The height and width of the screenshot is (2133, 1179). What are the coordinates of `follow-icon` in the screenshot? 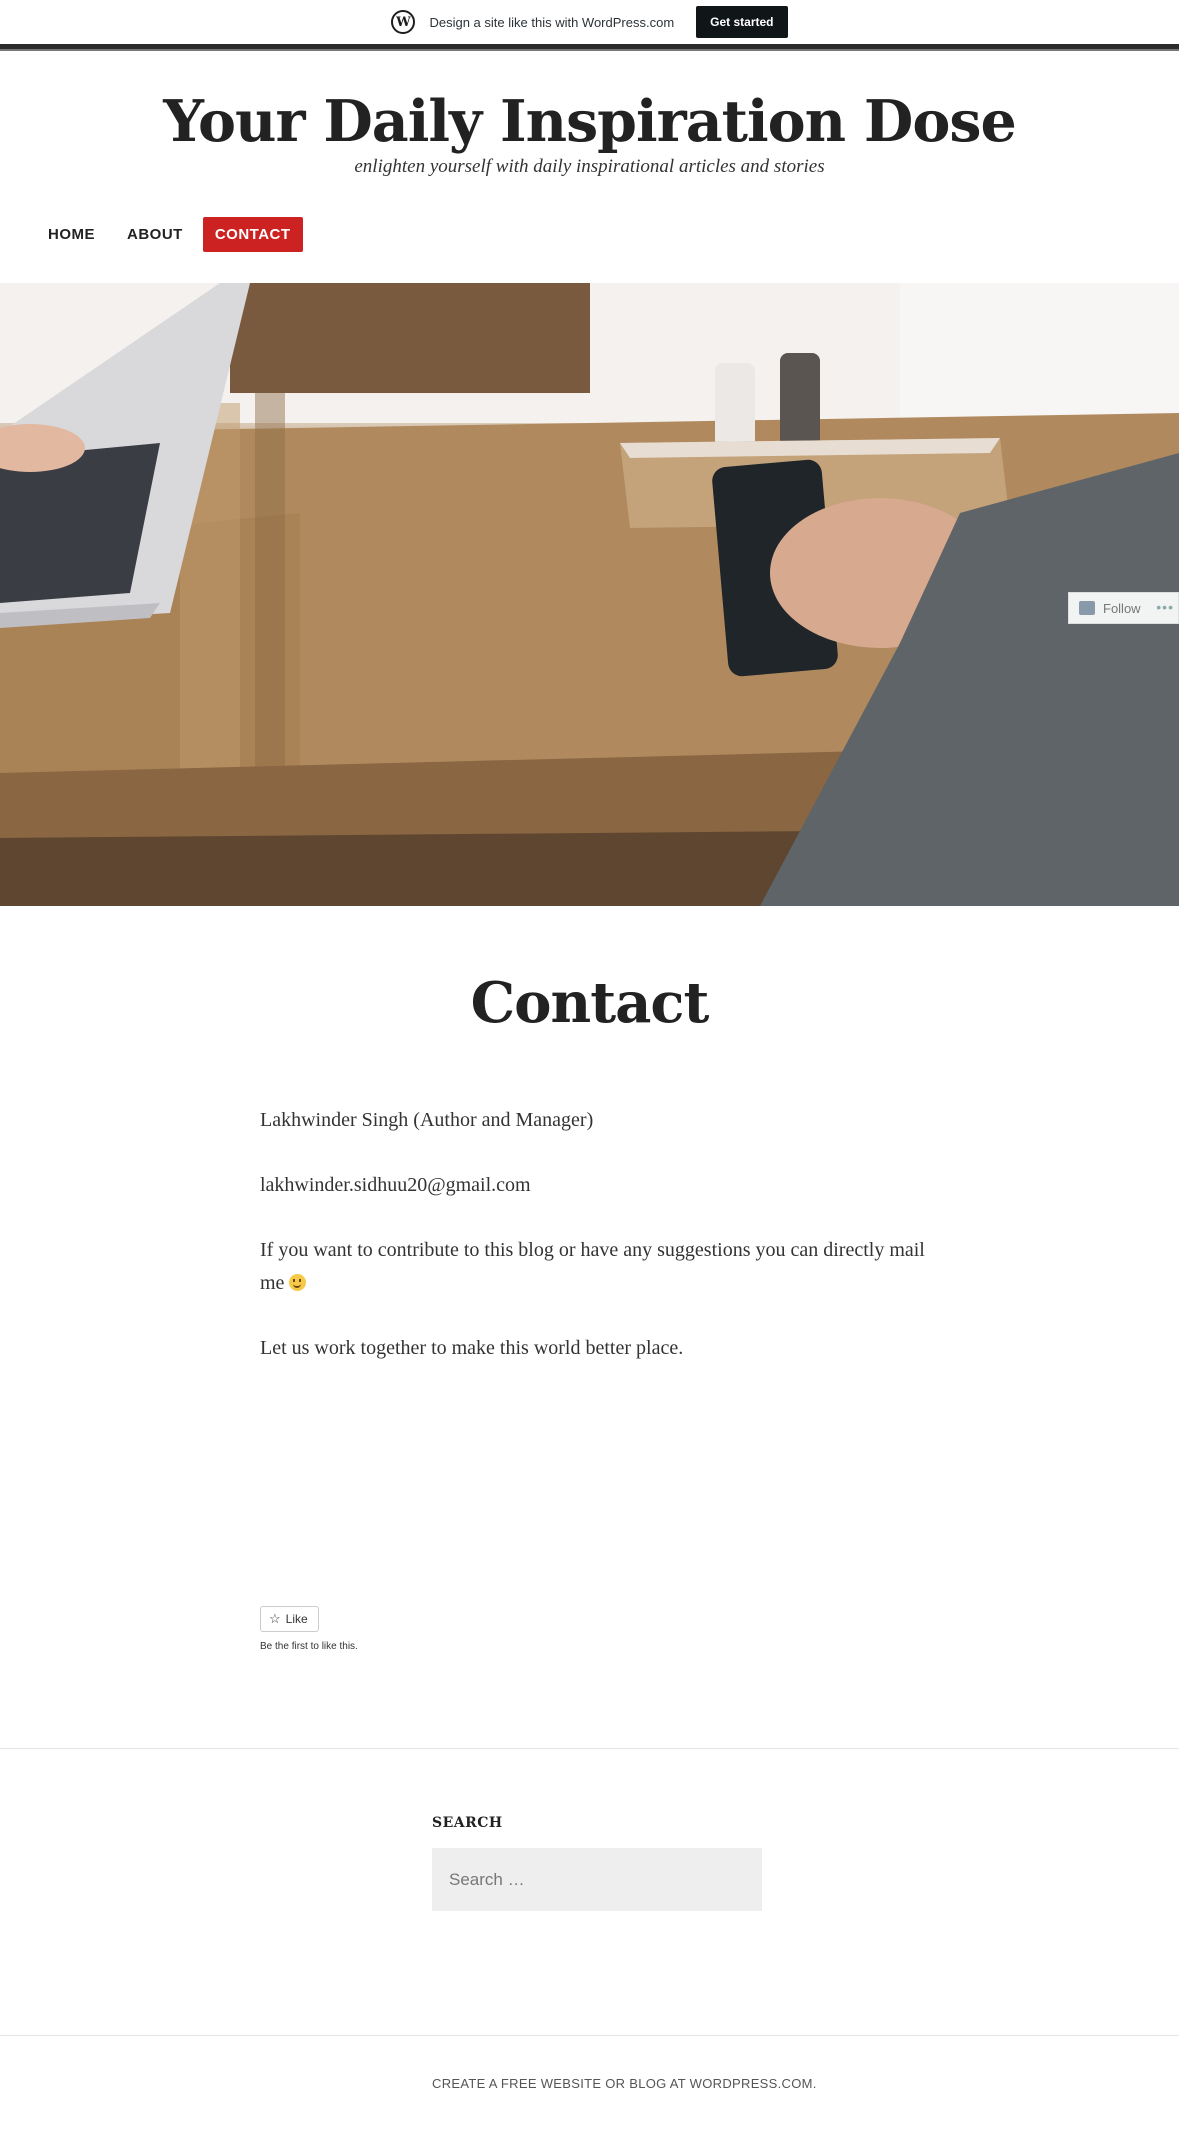 It's located at (1087, 608).